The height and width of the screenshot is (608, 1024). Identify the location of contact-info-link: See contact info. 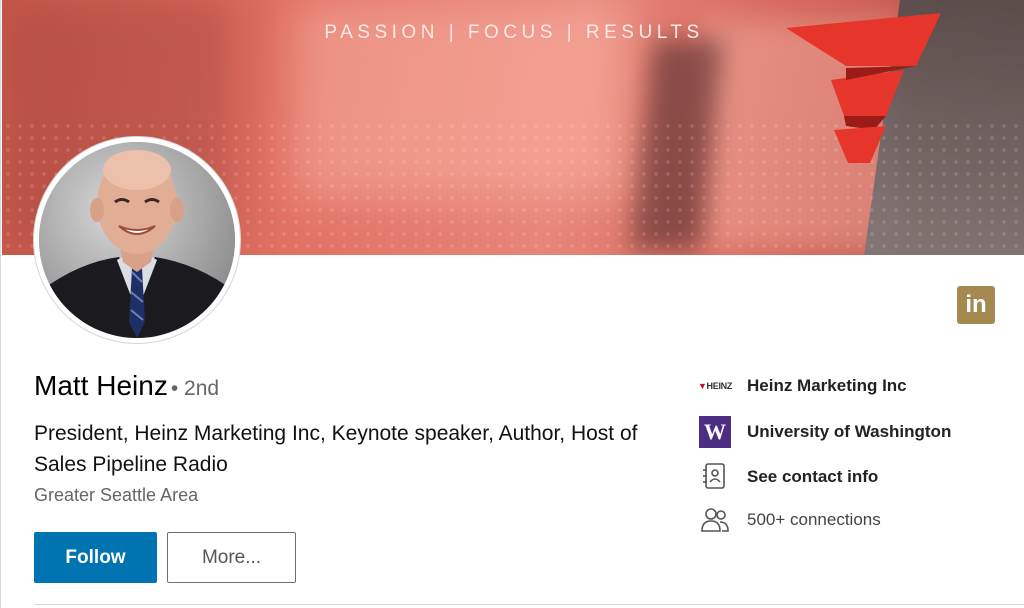
(788, 477).